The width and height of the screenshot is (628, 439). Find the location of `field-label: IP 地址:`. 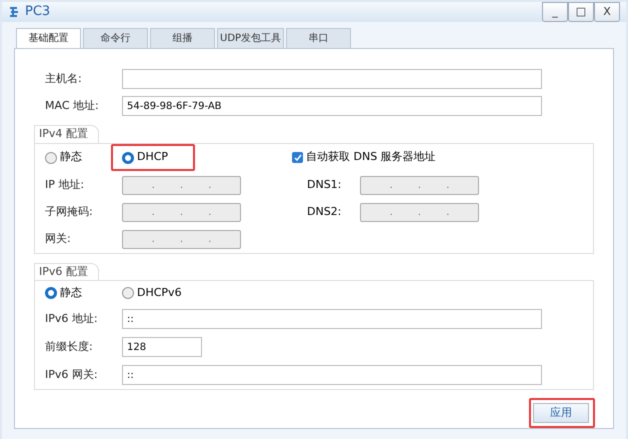

field-label: IP 地址: is located at coordinates (65, 184).